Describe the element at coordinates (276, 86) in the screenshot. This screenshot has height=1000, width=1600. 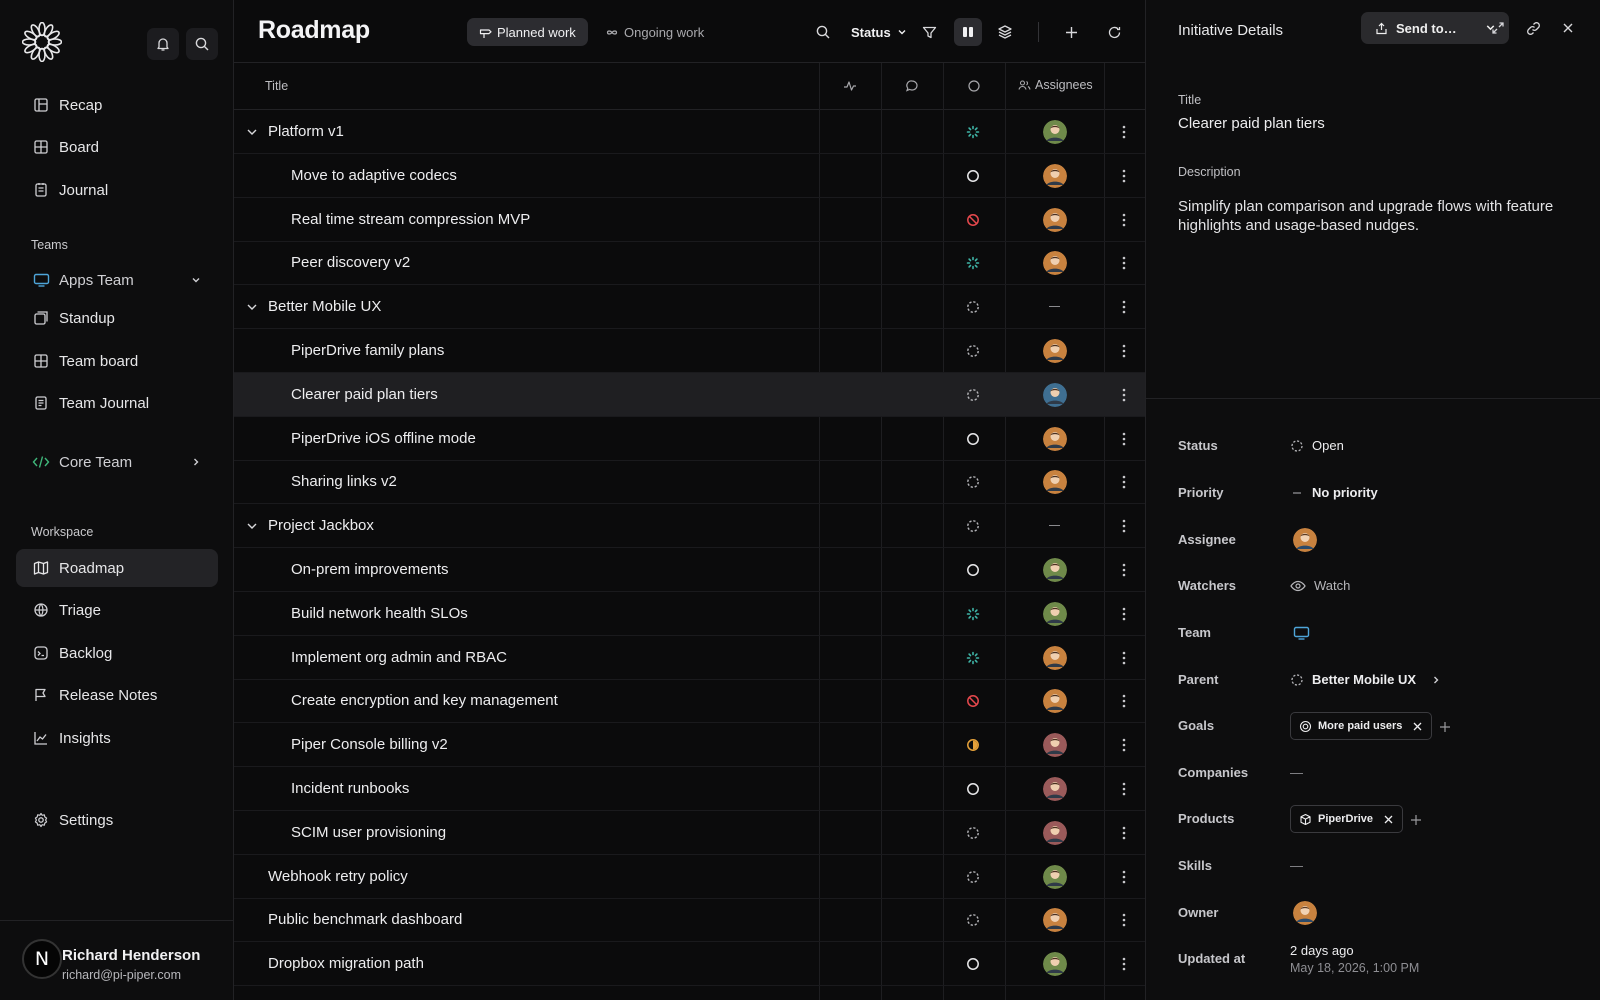
I see `column-title-header: Title` at that location.